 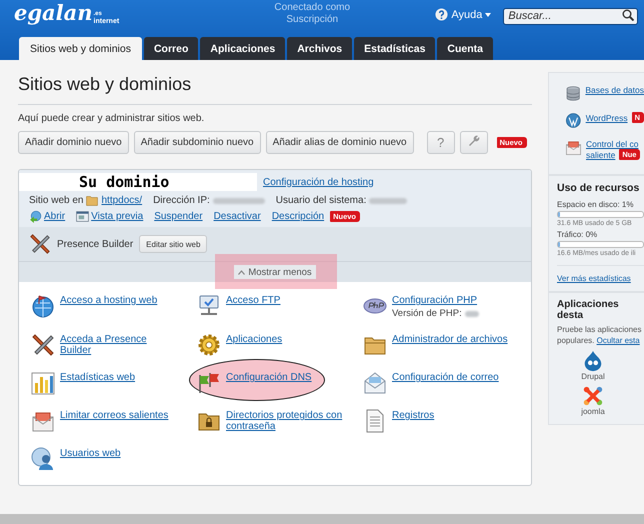 What do you see at coordinates (92, 200) in the screenshot?
I see `folder-icon` at bounding box center [92, 200].